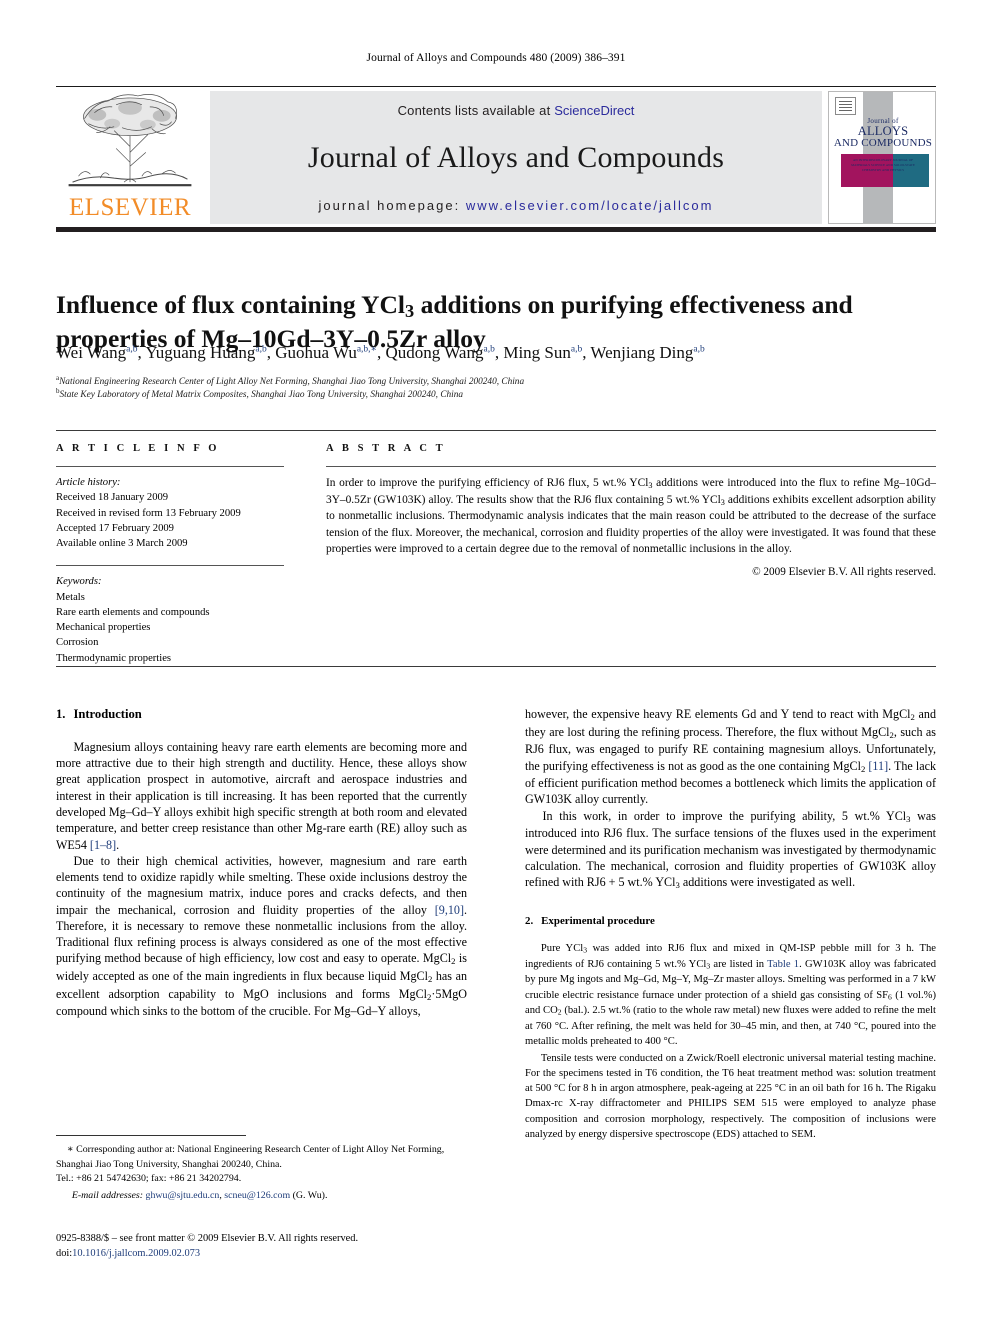  Describe the element at coordinates (79, 582) in the screenshot. I see `keywords-label: Keywords:` at that location.